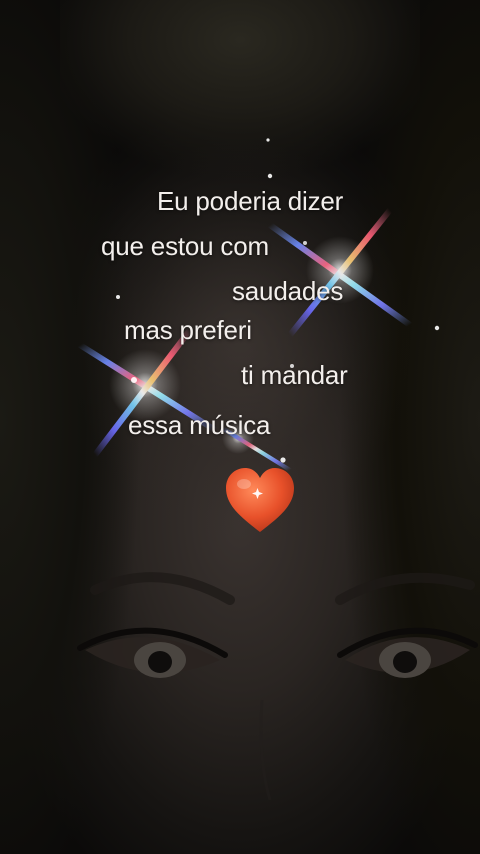 The image size is (480, 854). Describe the element at coordinates (265, 750) in the screenshot. I see `nose` at that location.